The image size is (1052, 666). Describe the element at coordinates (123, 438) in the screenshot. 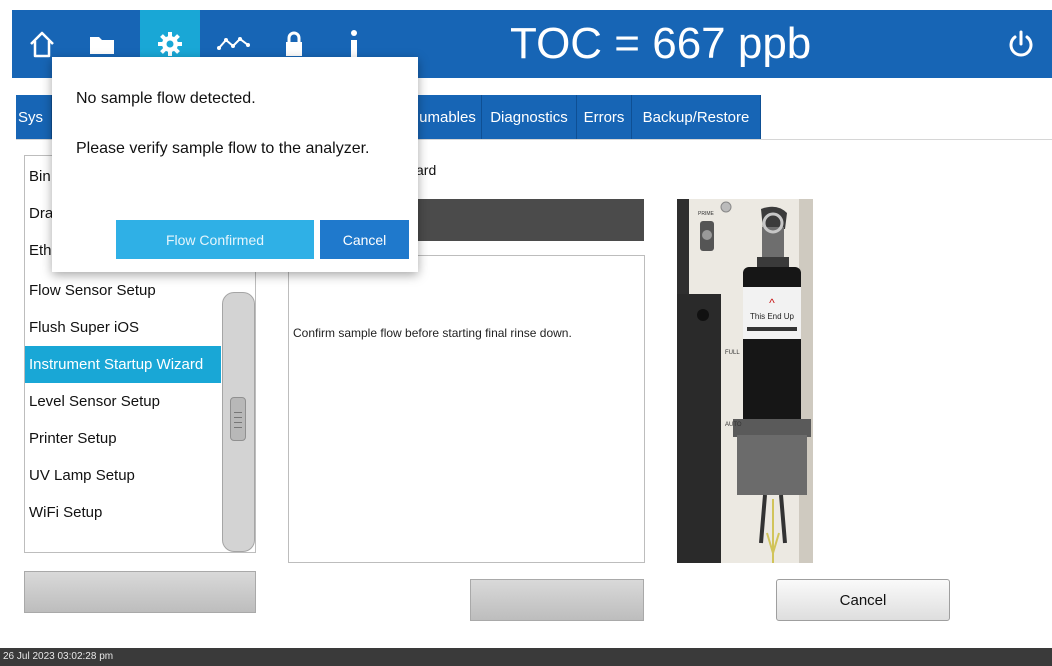

I see `list-item-printer-setup: Printer Setup` at that location.